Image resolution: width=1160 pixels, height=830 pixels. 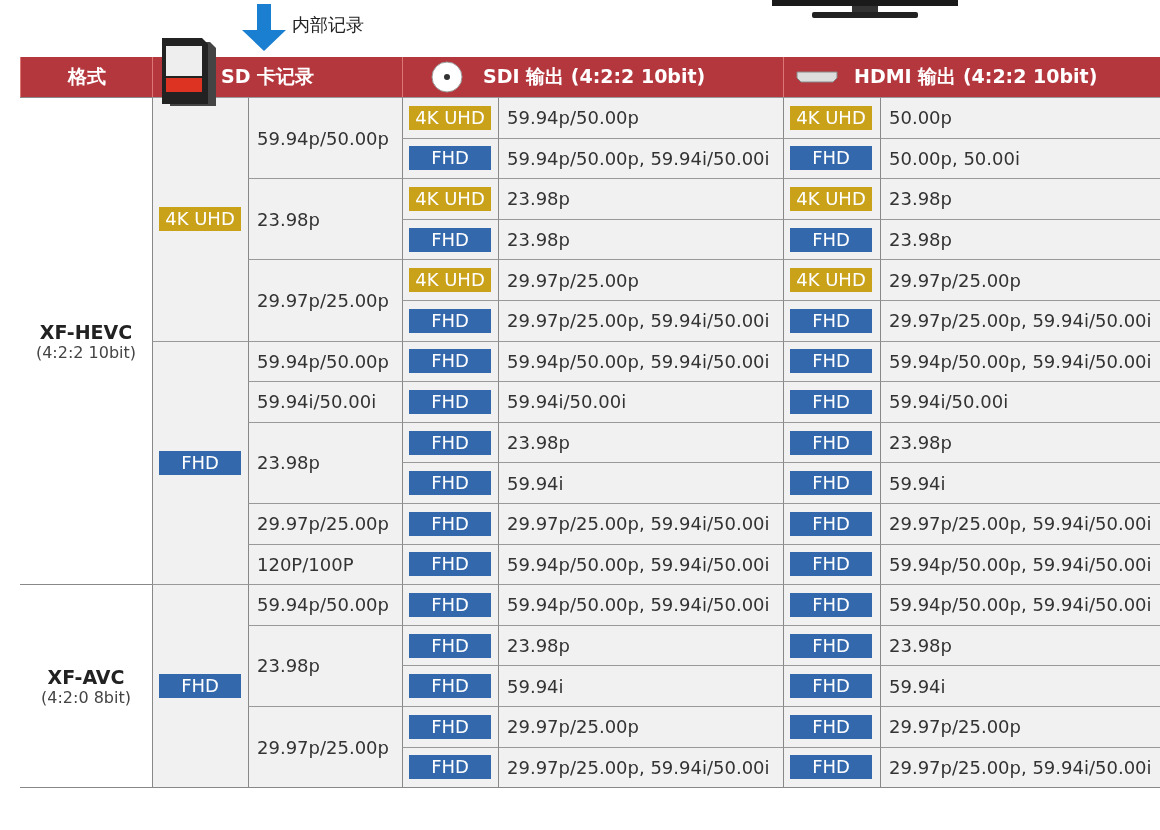 What do you see at coordinates (1020, 158) in the screenshot?
I see `hdmi-format: 50.00p, 50.00i` at bounding box center [1020, 158].